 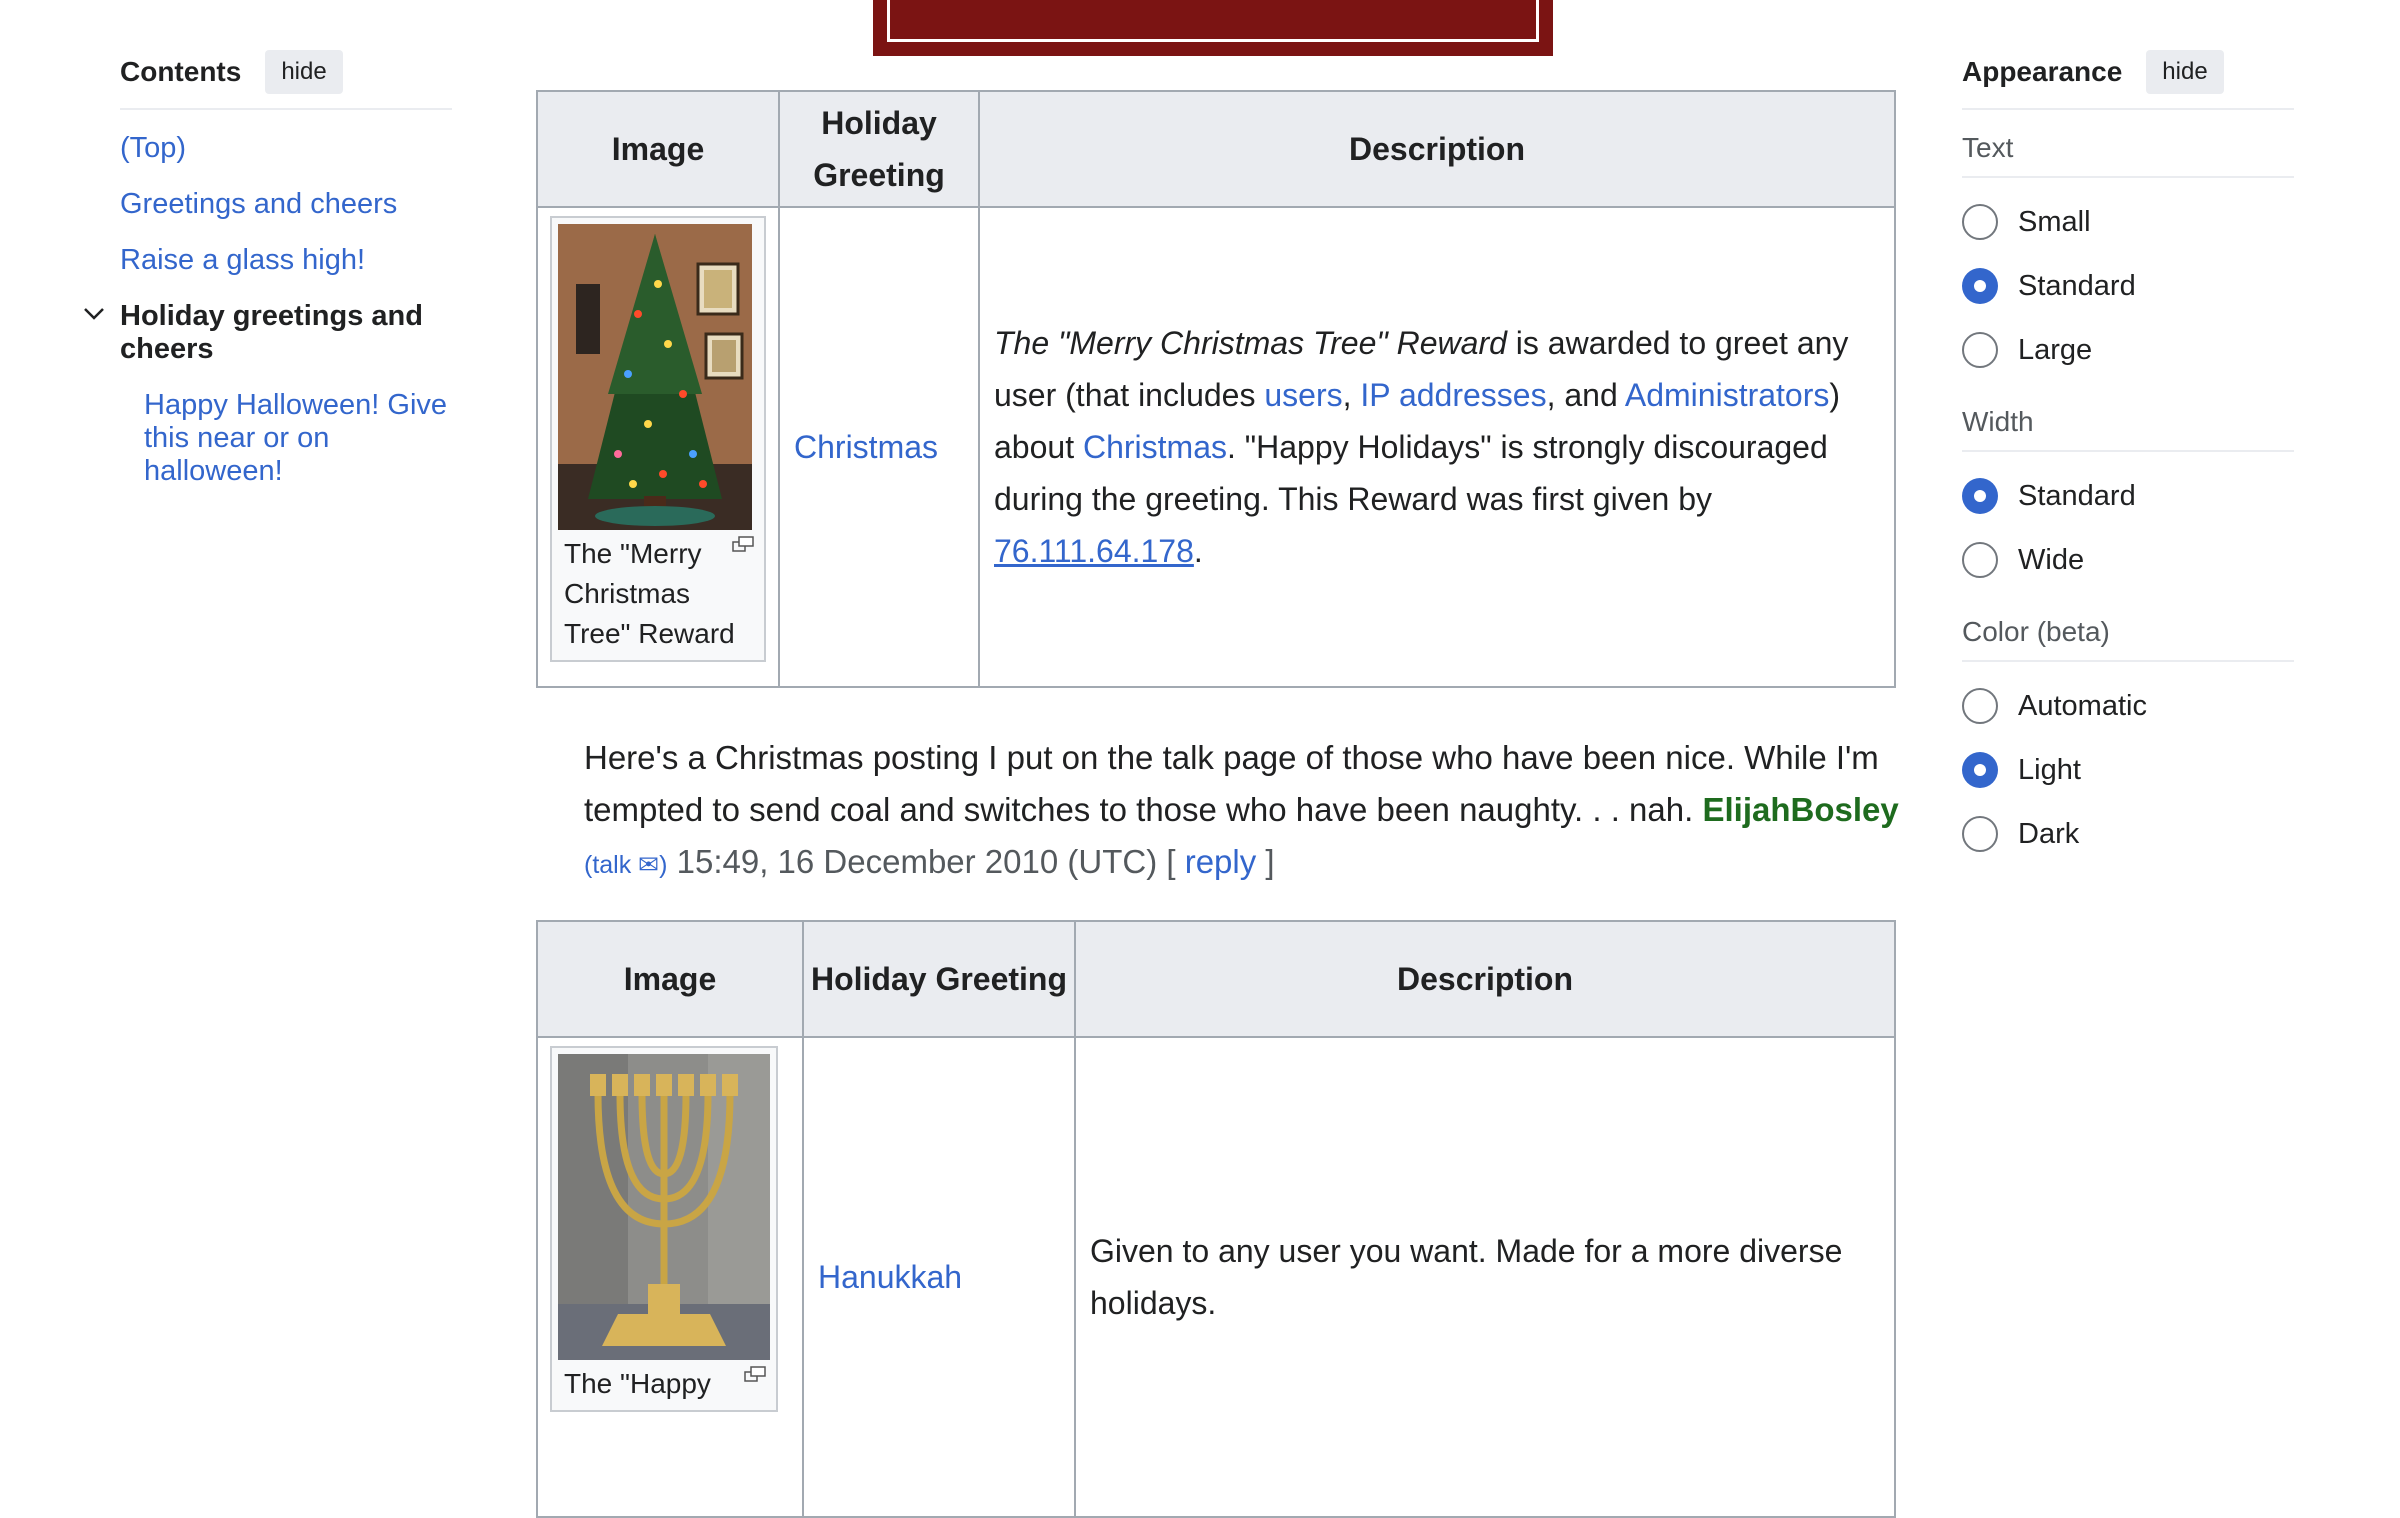 I want to click on thumbnail-frame: The "Happy, so click(x=664, y=1229).